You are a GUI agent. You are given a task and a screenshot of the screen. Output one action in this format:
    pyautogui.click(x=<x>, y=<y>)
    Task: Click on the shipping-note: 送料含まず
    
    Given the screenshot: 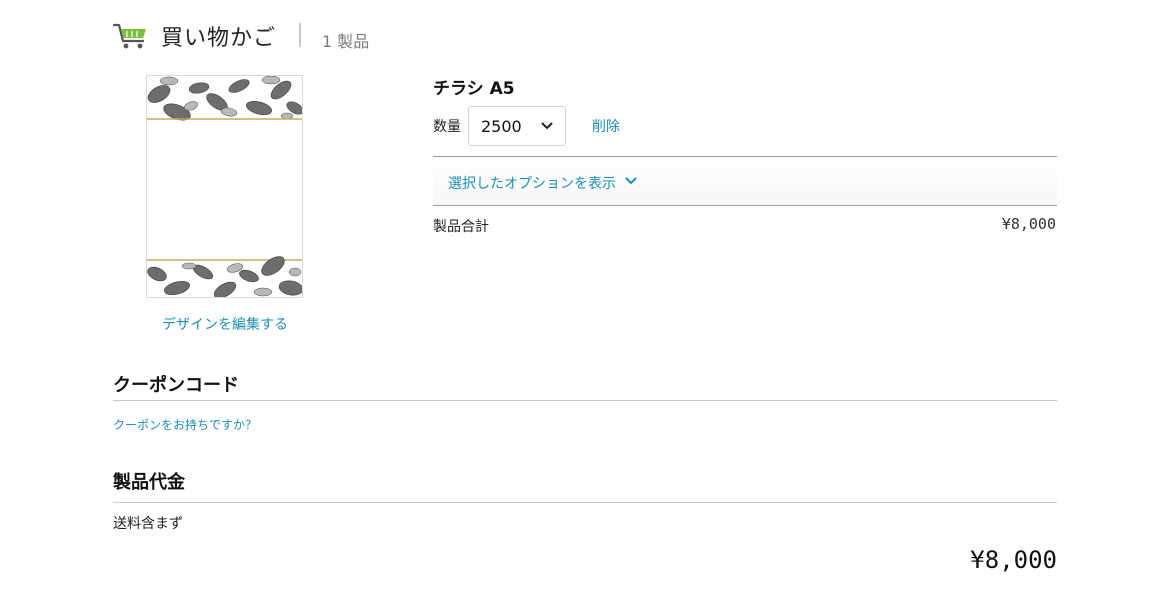 What is the action you would take?
    pyautogui.click(x=148, y=524)
    